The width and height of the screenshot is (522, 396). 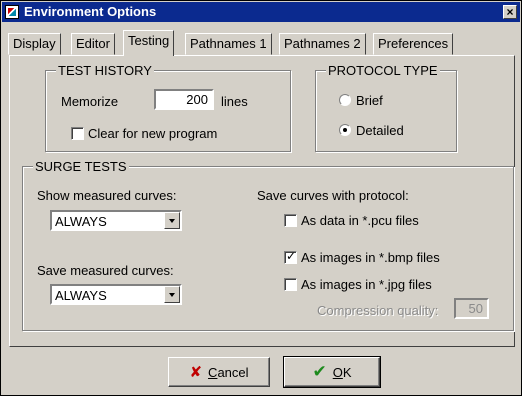 I want to click on tab-pathnames-1: Pathnames 1, so click(x=228, y=44).